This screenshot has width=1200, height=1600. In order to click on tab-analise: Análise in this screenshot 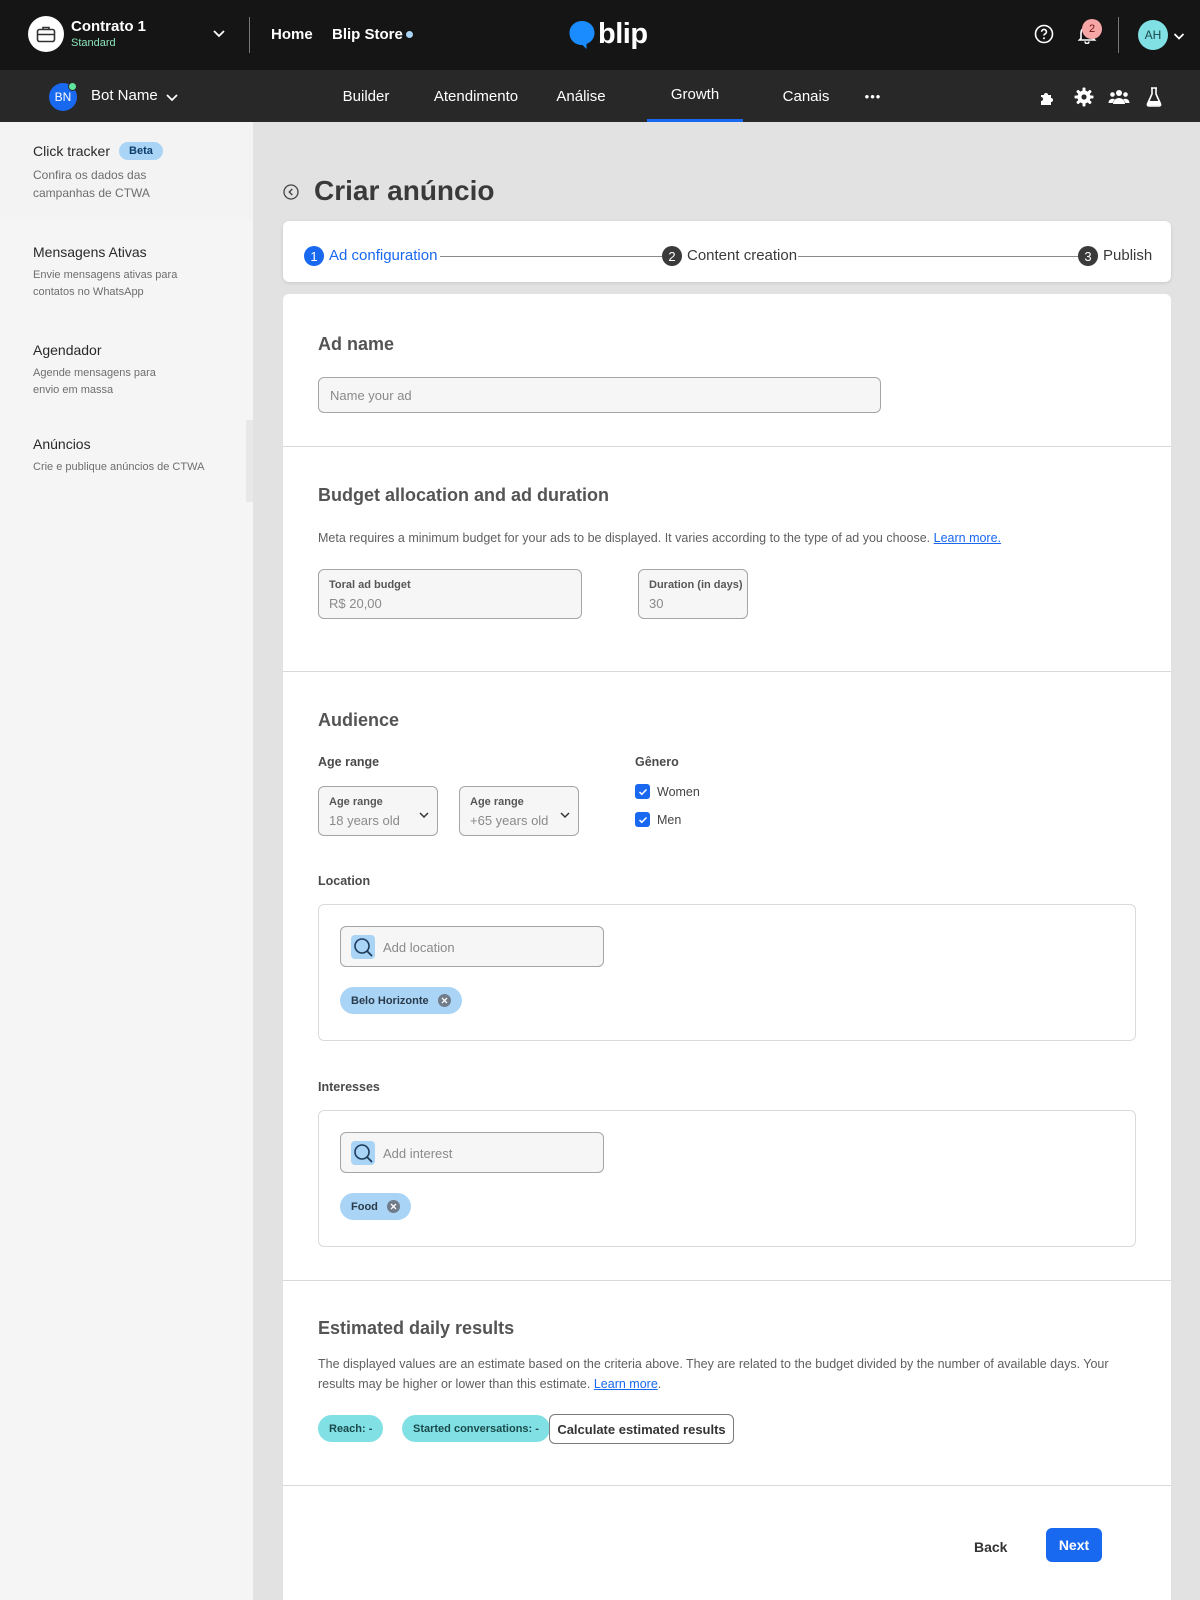, I will do `click(581, 96)`.